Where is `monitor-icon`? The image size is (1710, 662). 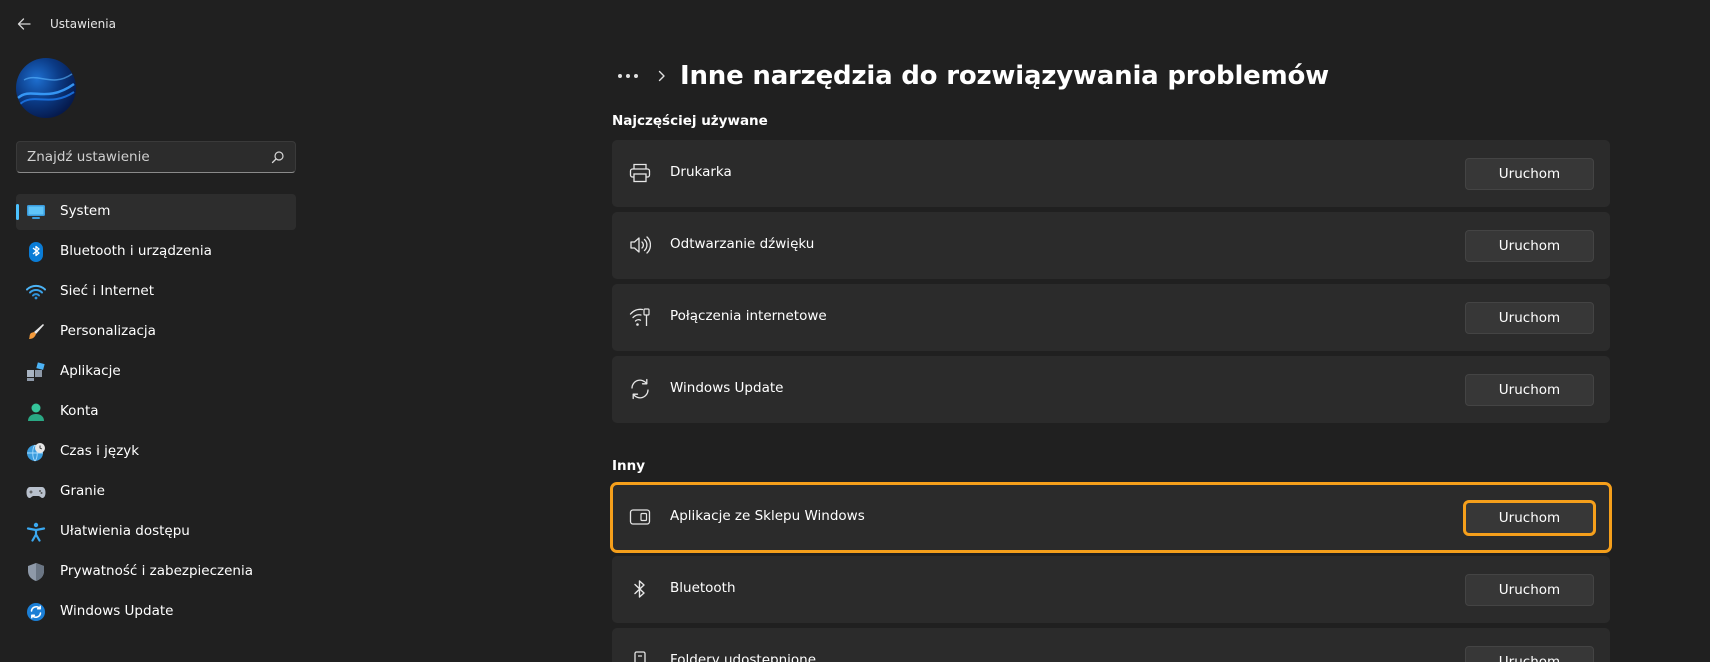
monitor-icon is located at coordinates (36, 212).